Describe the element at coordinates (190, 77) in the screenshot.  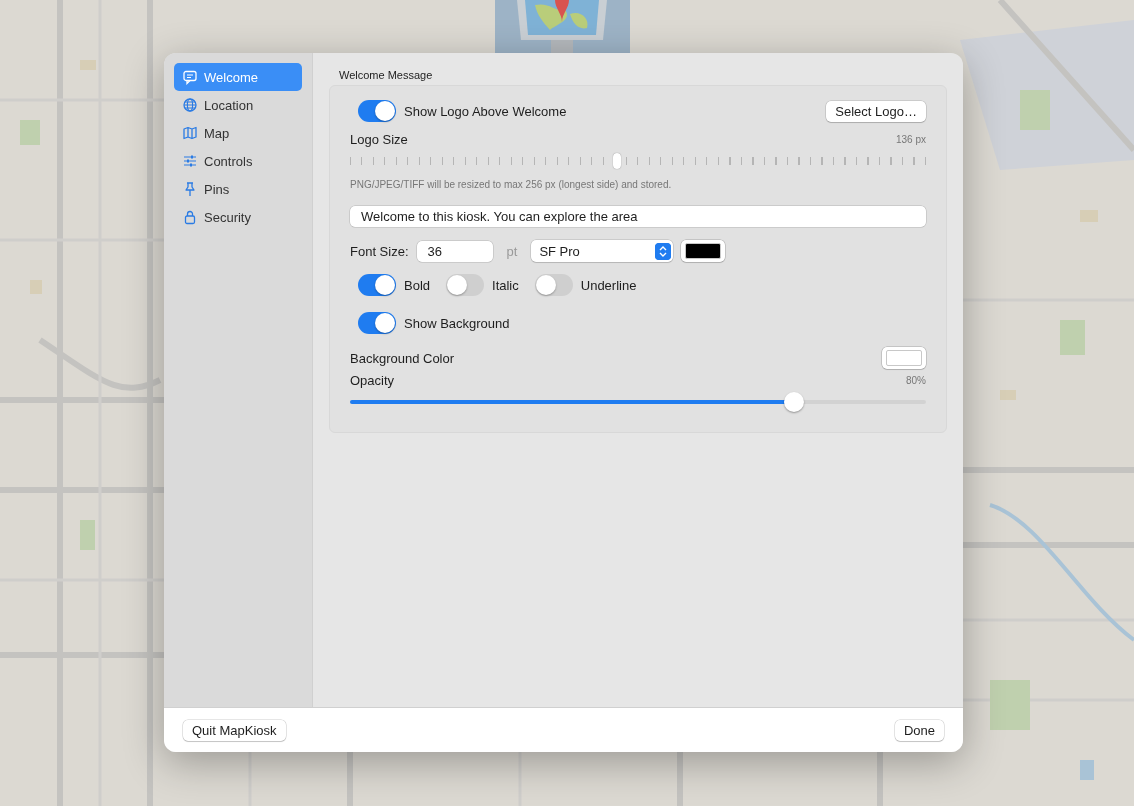
I see `message-icon` at that location.